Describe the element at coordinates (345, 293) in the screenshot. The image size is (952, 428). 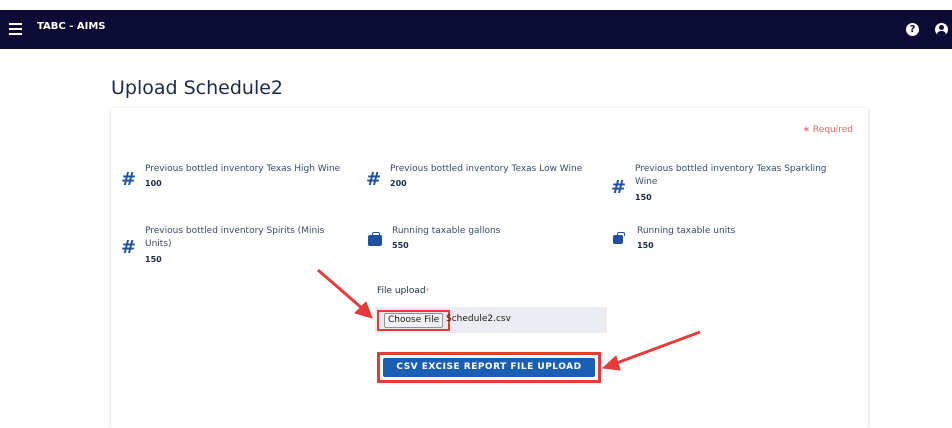
I see `arrow-to-choose-file` at that location.